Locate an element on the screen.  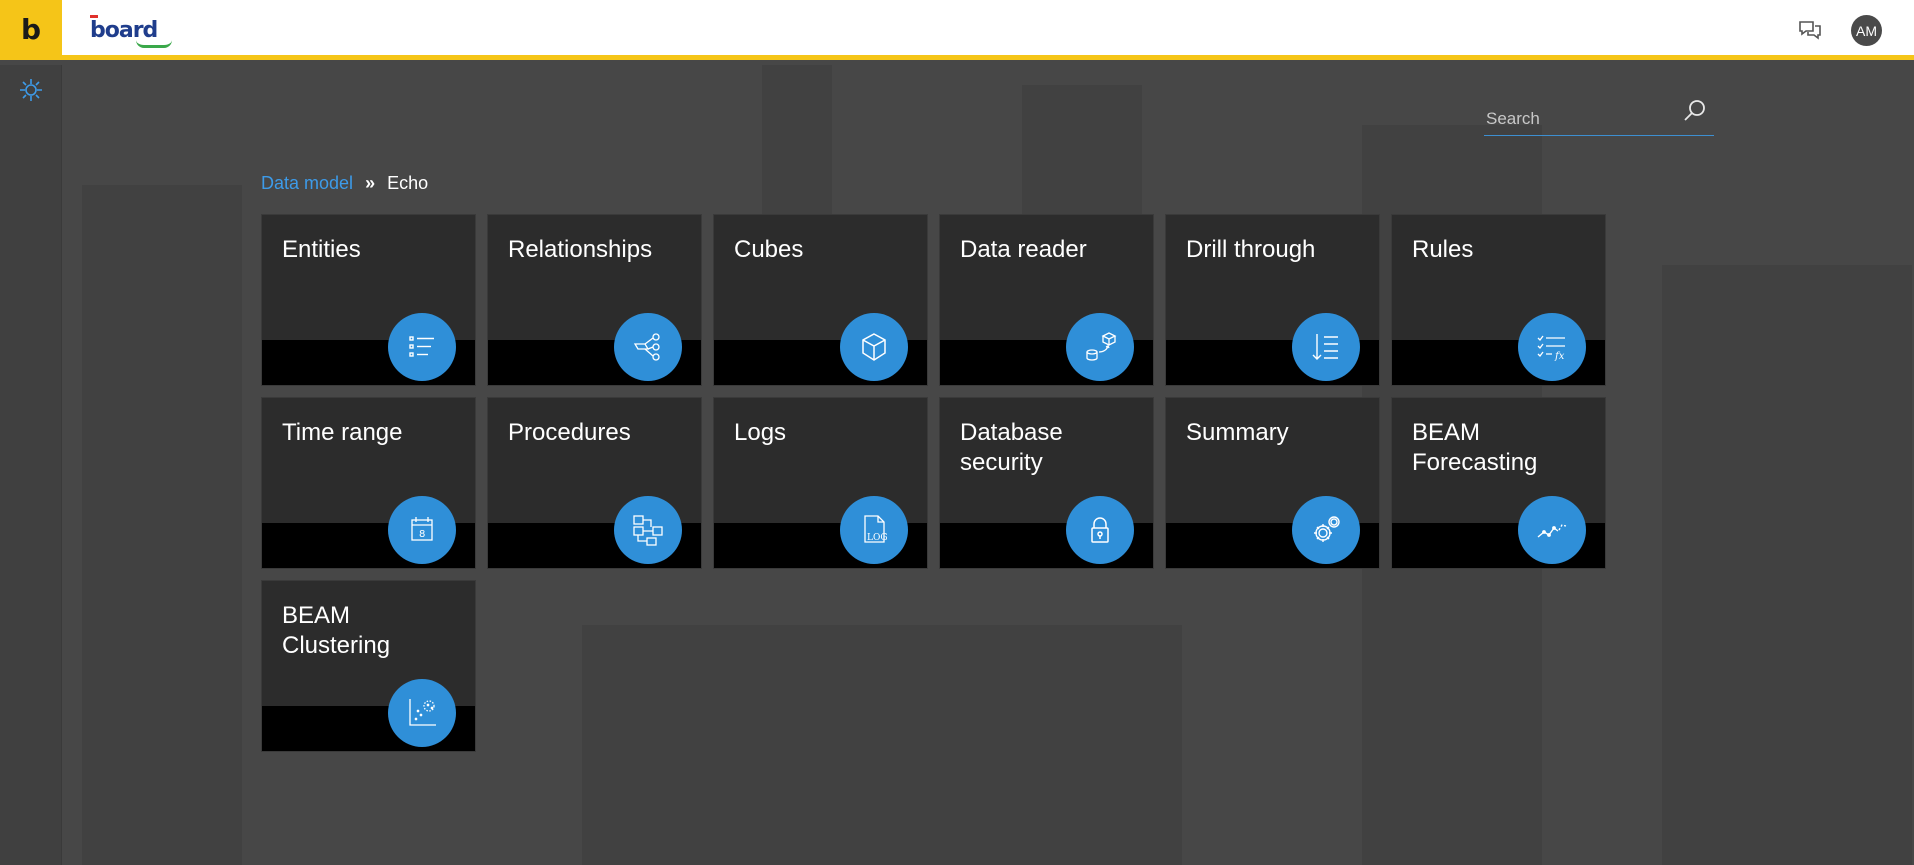
chat-icon is located at coordinates (1810, 30).